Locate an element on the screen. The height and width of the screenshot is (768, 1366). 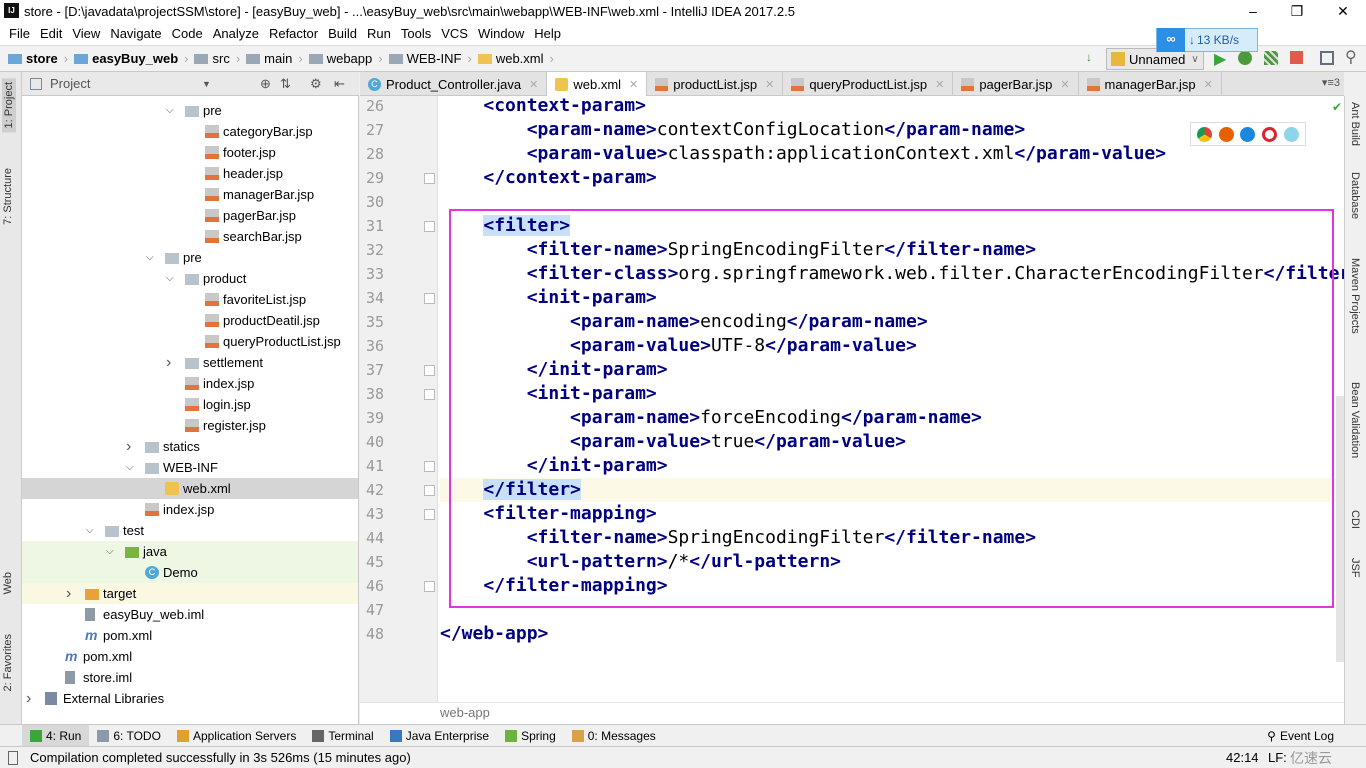
menu-edit: Edit is located at coordinates (51, 33).